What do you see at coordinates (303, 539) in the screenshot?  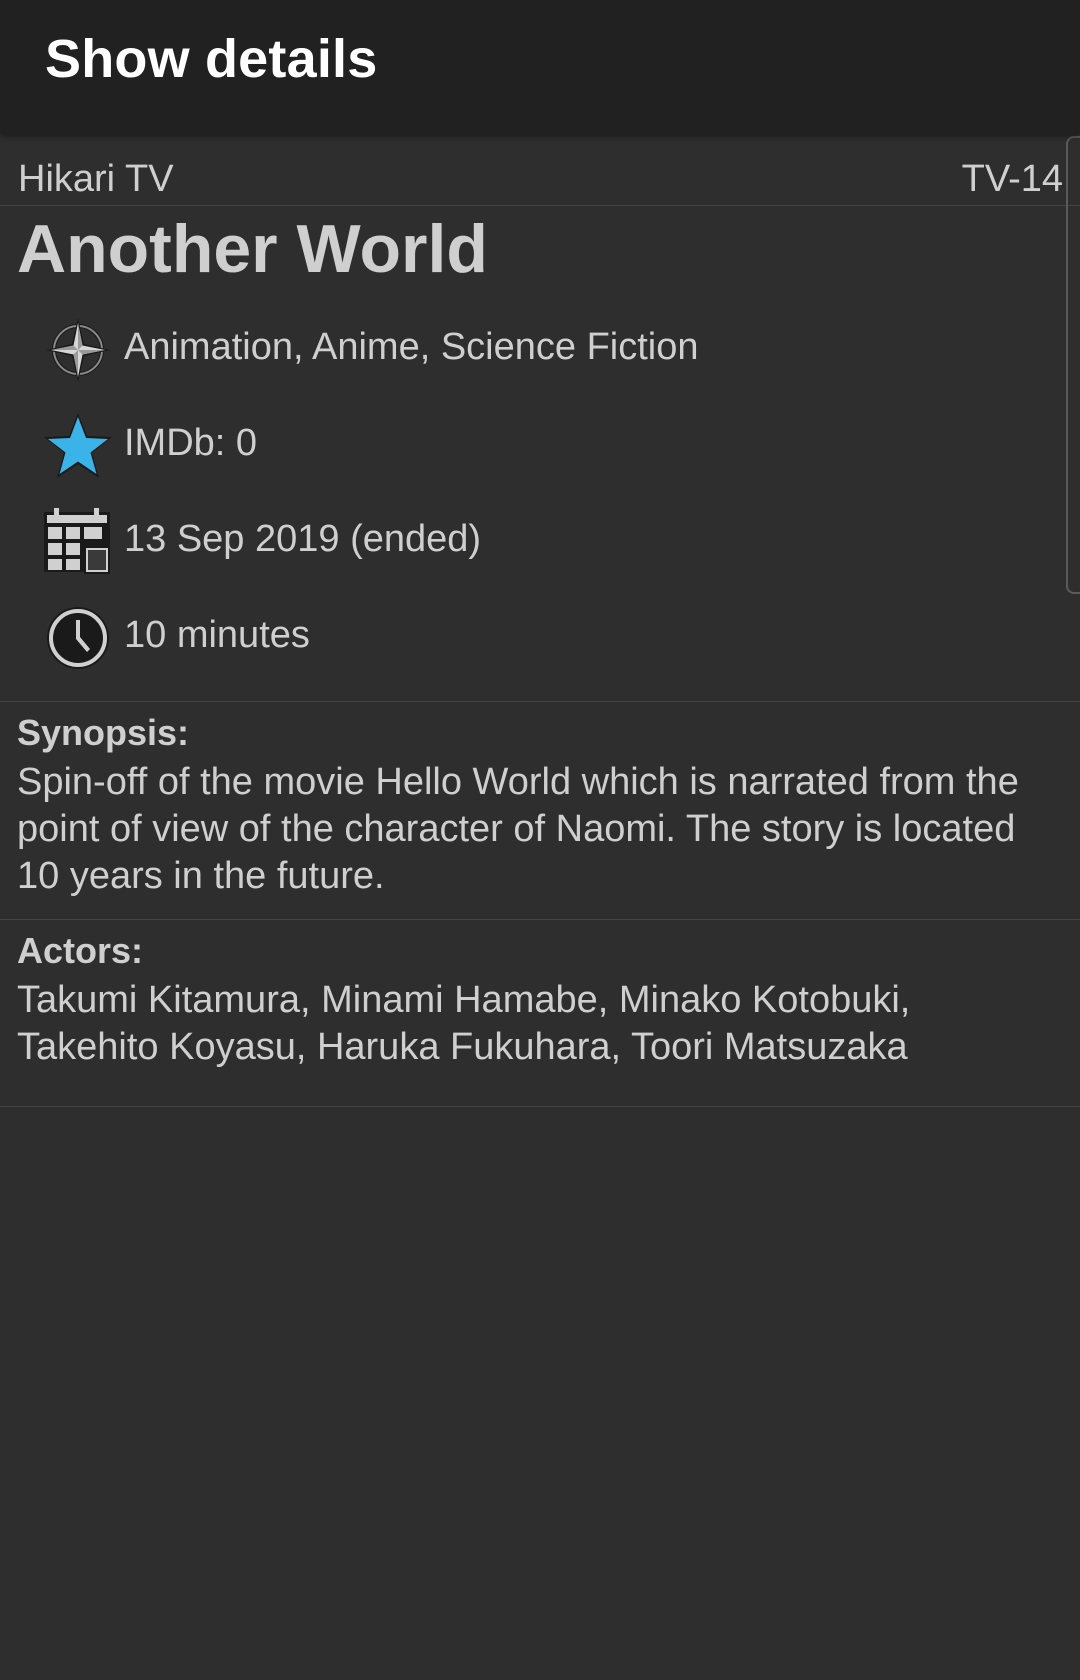 I see `air-date-text: 13 Sep 2019 (ended)` at bounding box center [303, 539].